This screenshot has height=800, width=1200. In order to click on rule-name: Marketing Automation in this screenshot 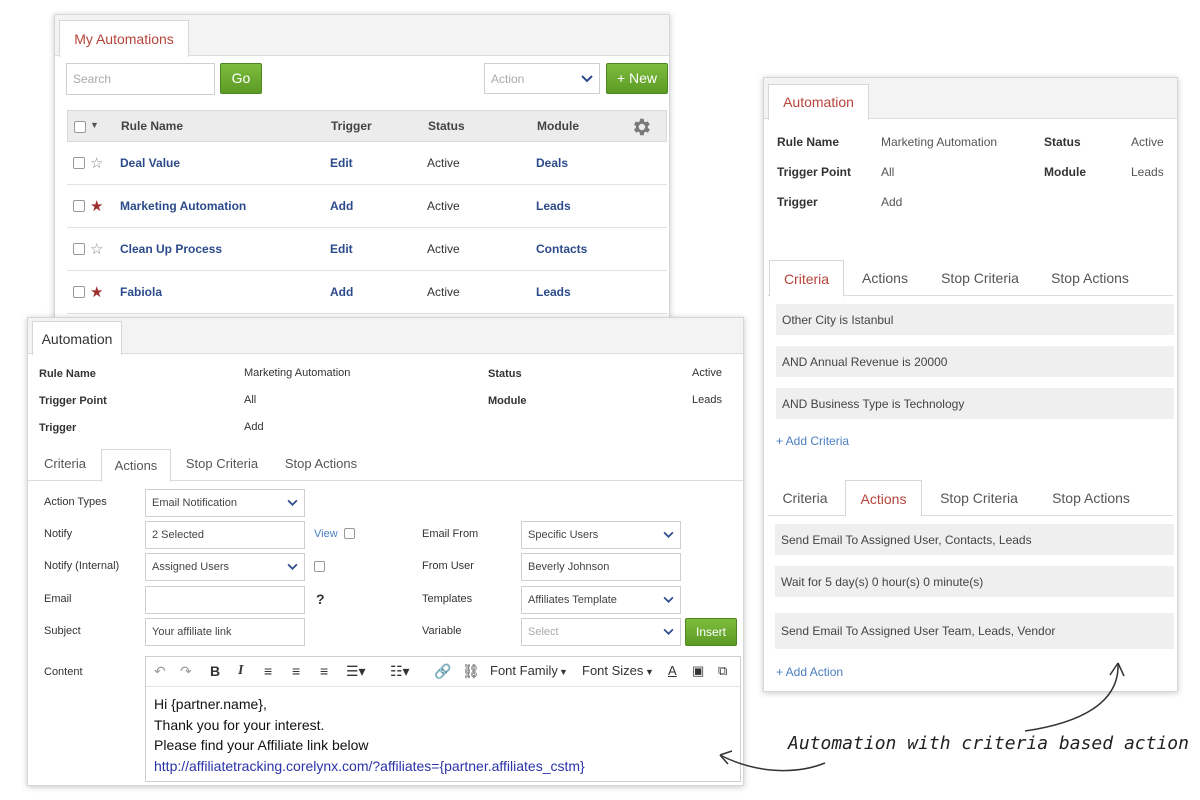, I will do `click(183, 206)`.